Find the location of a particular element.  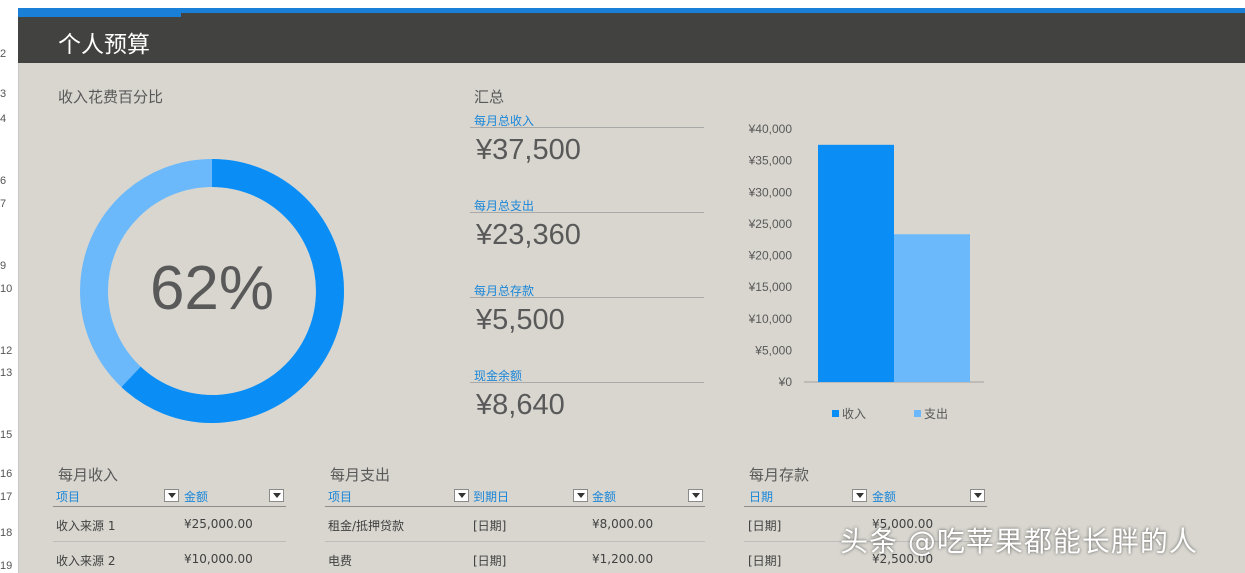

summary-value-expense: ¥23,360 is located at coordinates (528, 235).